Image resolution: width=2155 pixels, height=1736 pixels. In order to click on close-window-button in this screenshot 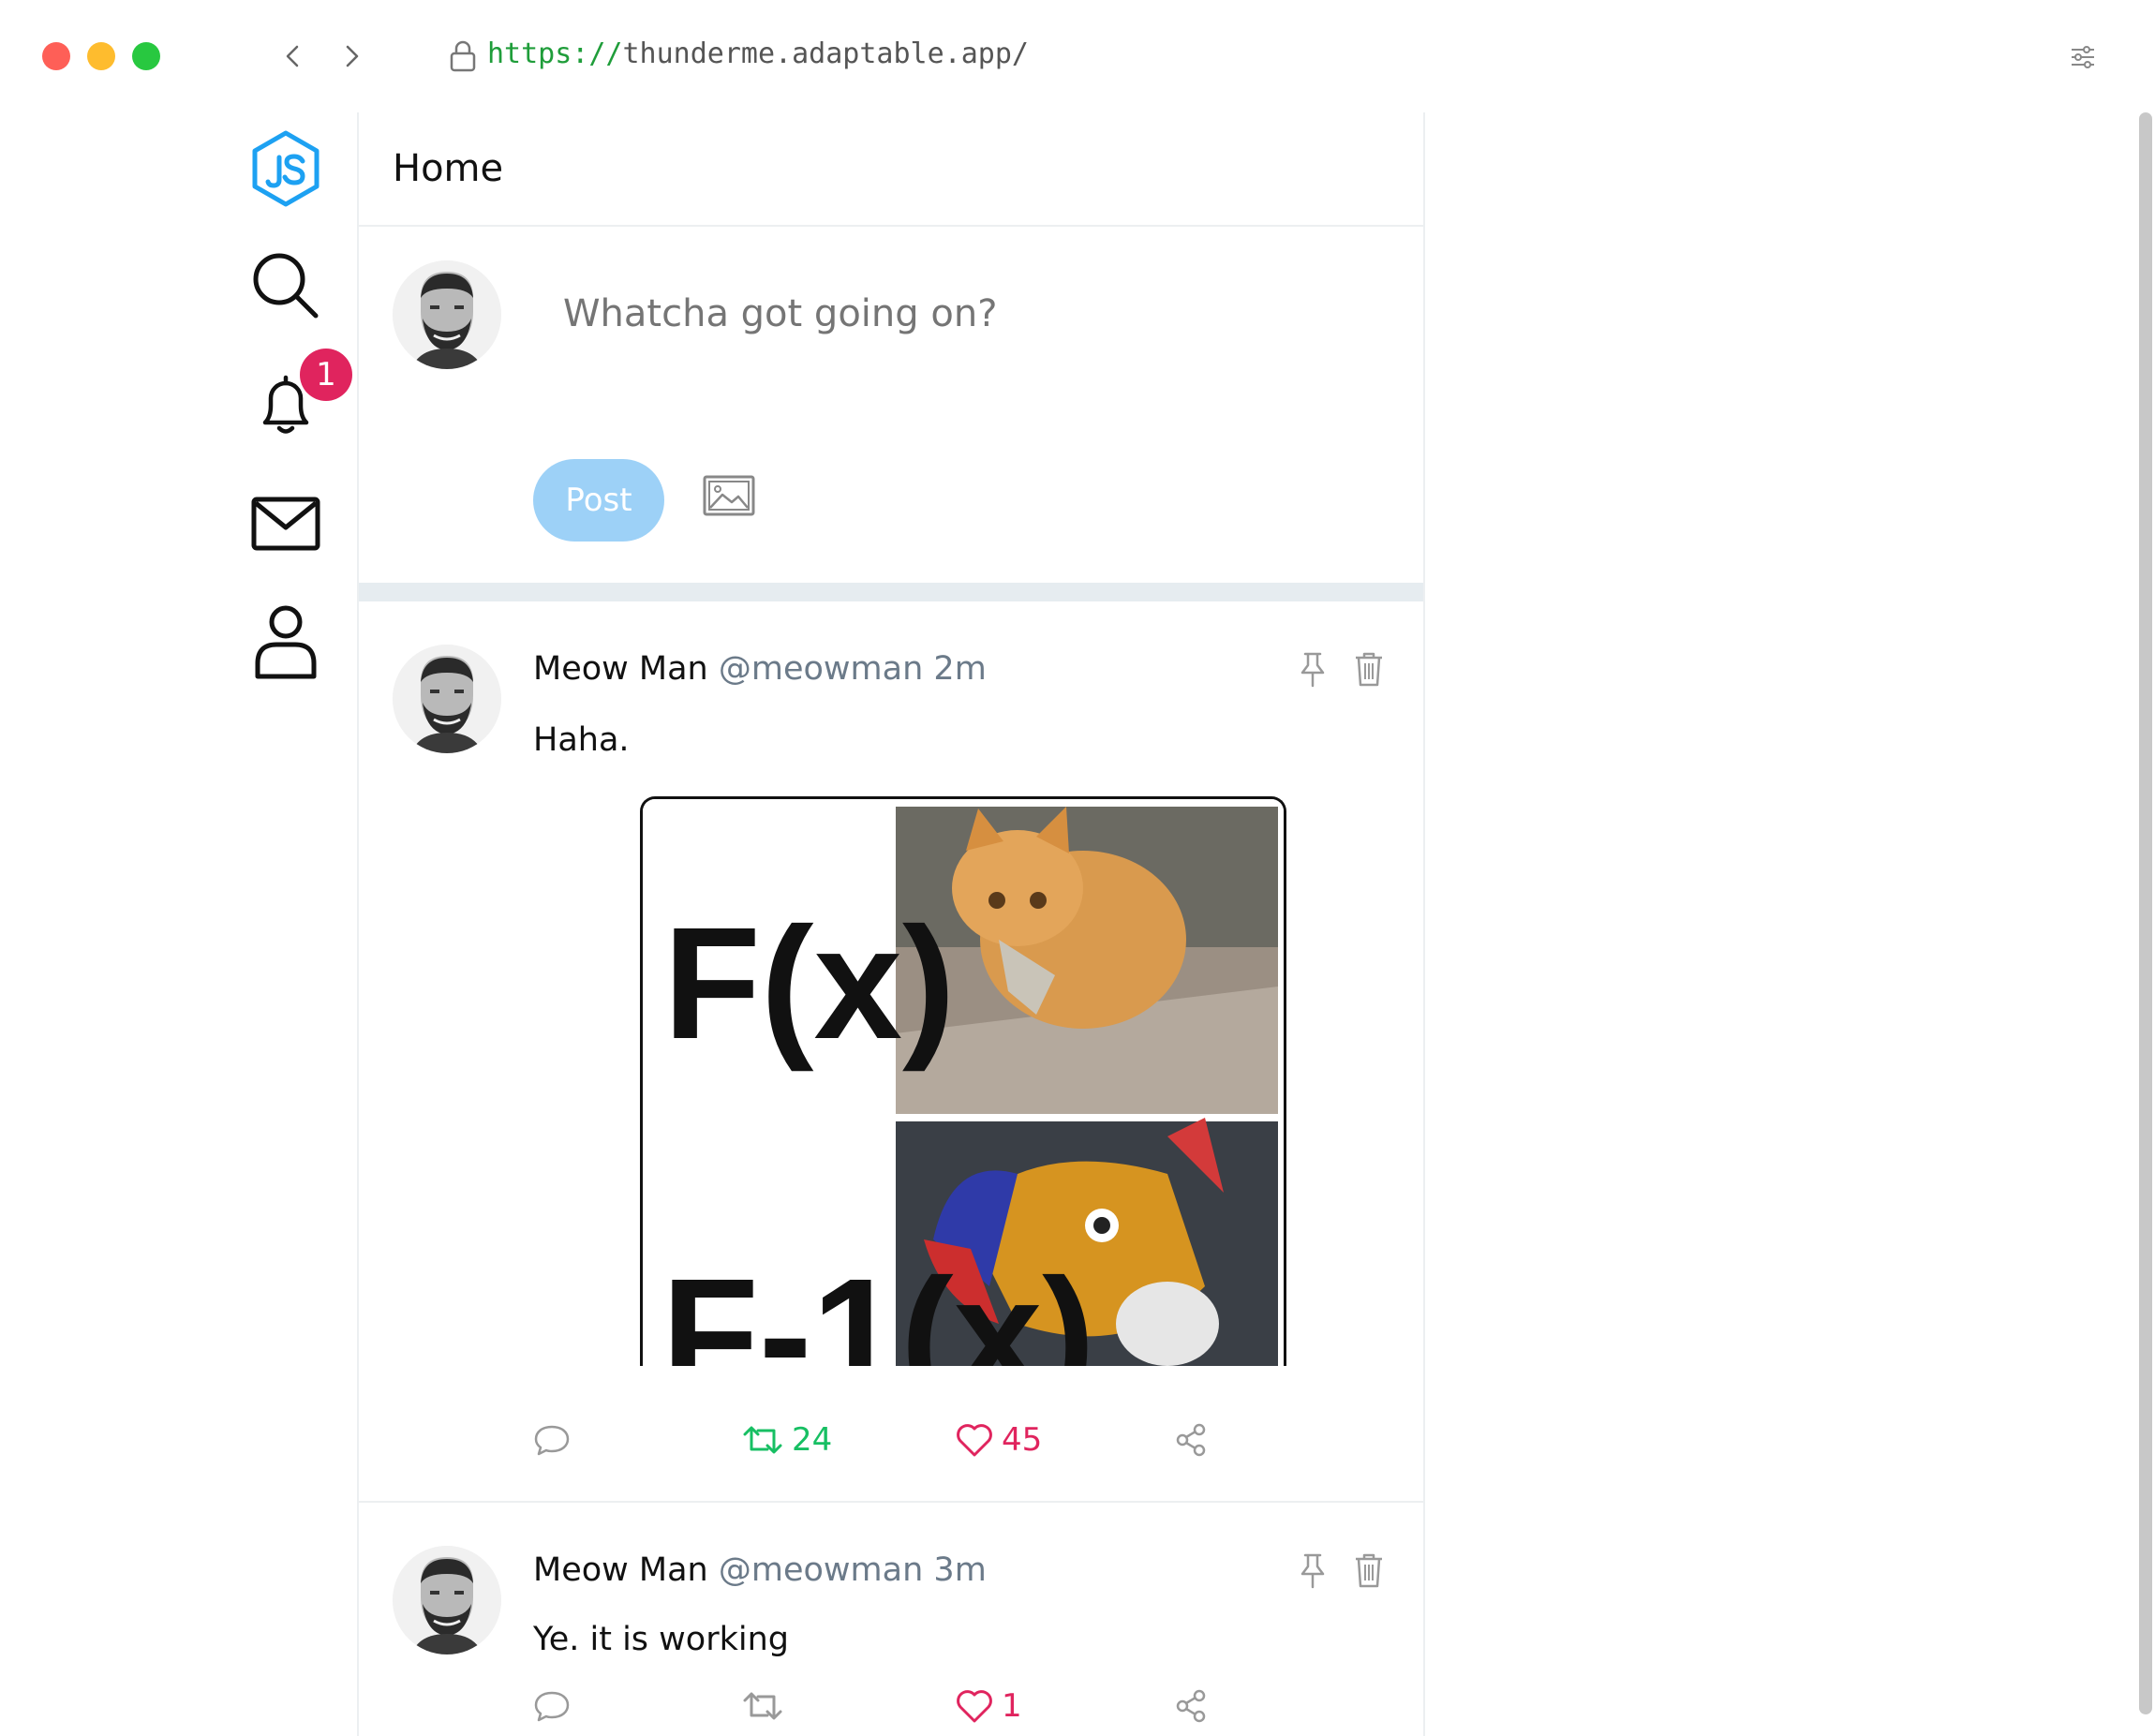, I will do `click(56, 56)`.